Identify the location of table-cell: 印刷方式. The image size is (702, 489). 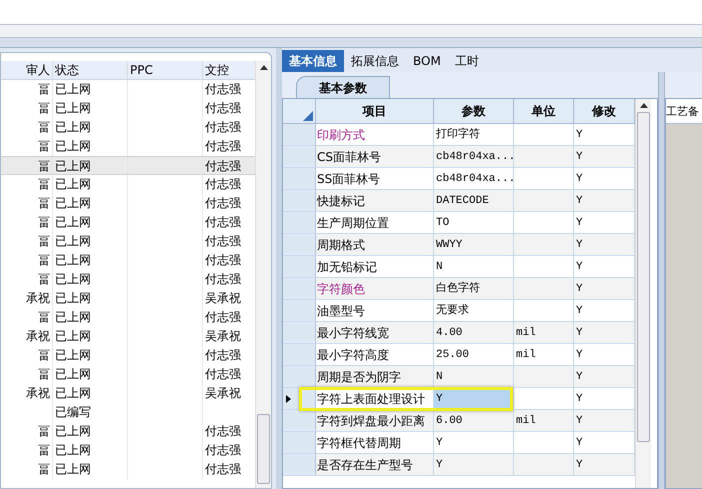
(375, 134).